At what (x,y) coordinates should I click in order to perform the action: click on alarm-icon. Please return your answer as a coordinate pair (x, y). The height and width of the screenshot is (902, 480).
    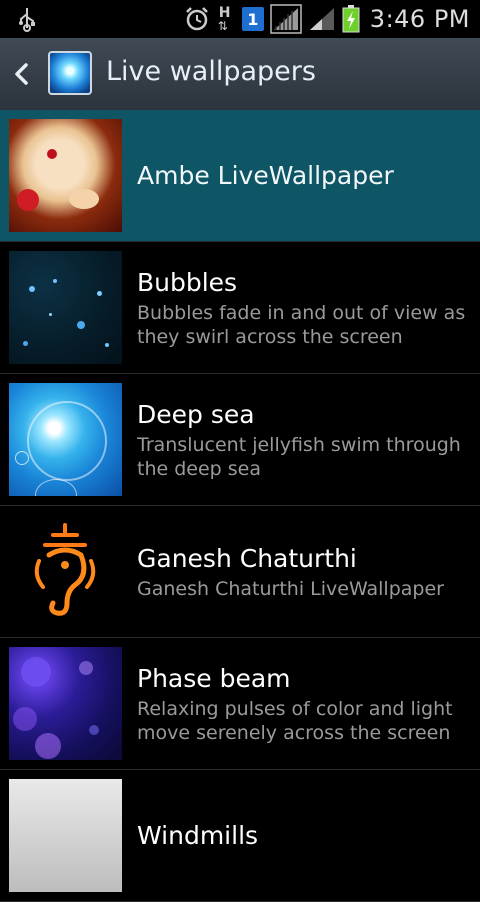
    Looking at the image, I should click on (196, 19).